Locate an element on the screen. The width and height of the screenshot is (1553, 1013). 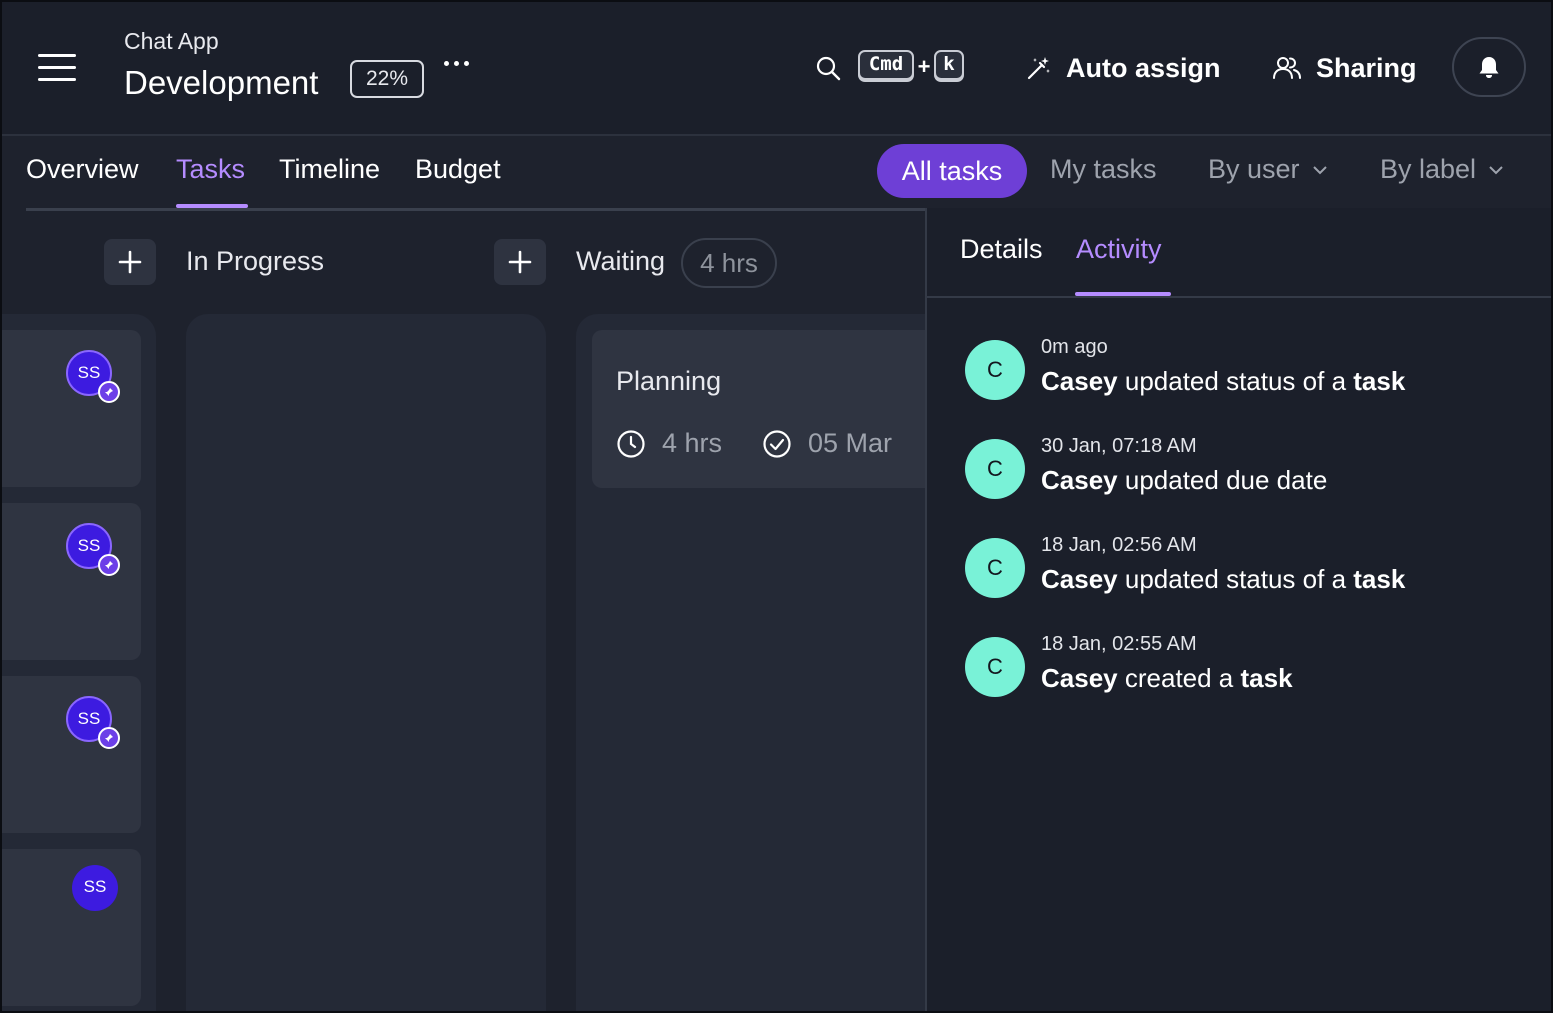
activity-time: 30 Jan, 07:18 AM is located at coordinates (1119, 446).